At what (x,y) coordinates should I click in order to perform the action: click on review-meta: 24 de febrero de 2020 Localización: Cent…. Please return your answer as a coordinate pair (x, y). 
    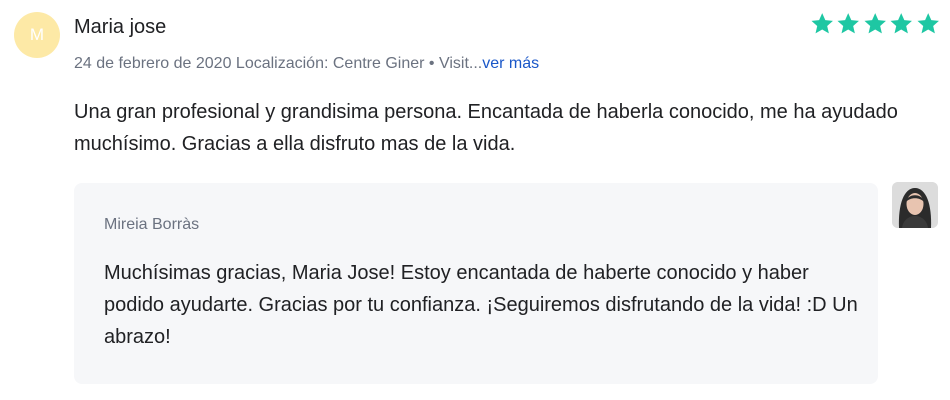
    Looking at the image, I should click on (306, 64).